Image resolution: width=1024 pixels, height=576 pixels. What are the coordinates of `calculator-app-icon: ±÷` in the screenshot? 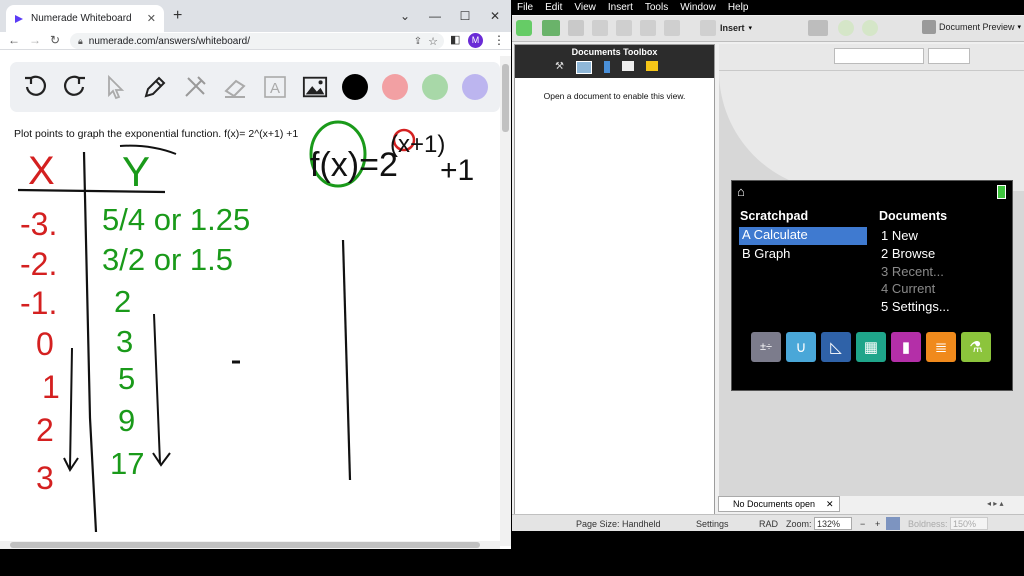 It's located at (766, 347).